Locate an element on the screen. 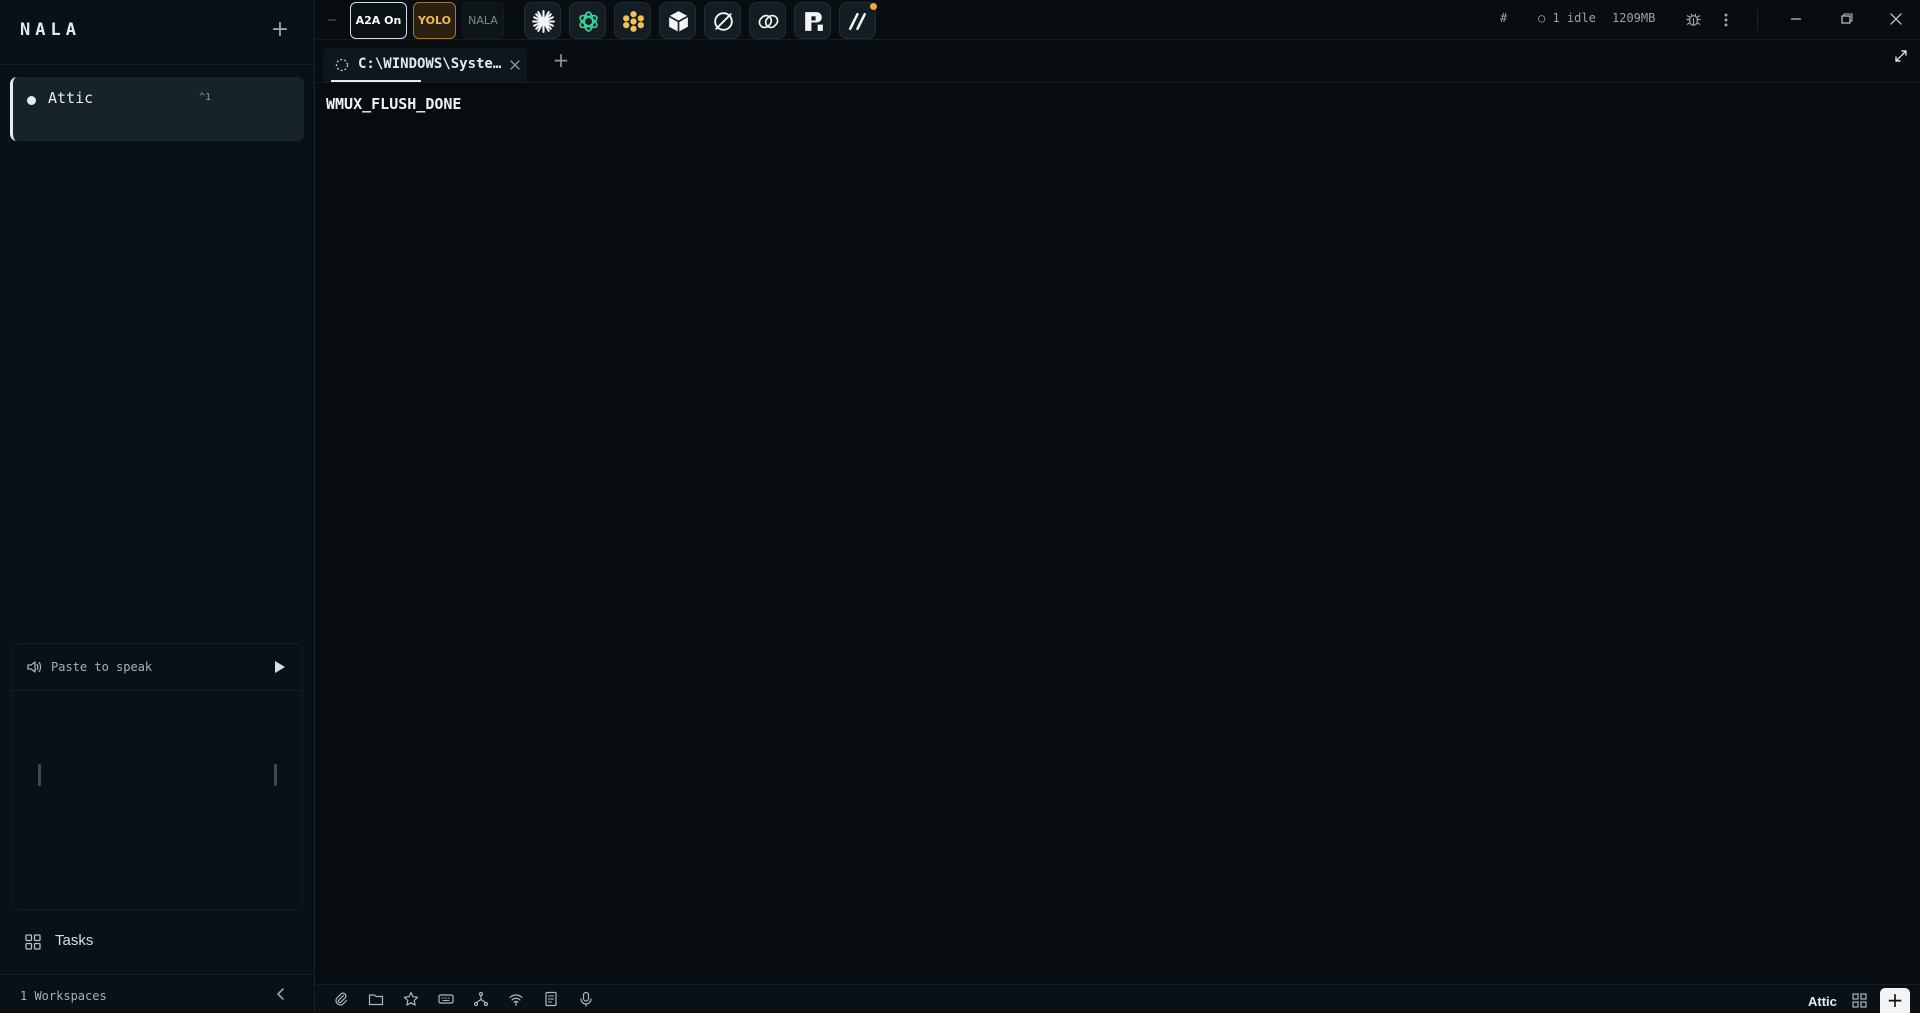  tab-bar: C:\WINDOWS\System32\cmd.exe + is located at coordinates (1118, 62).